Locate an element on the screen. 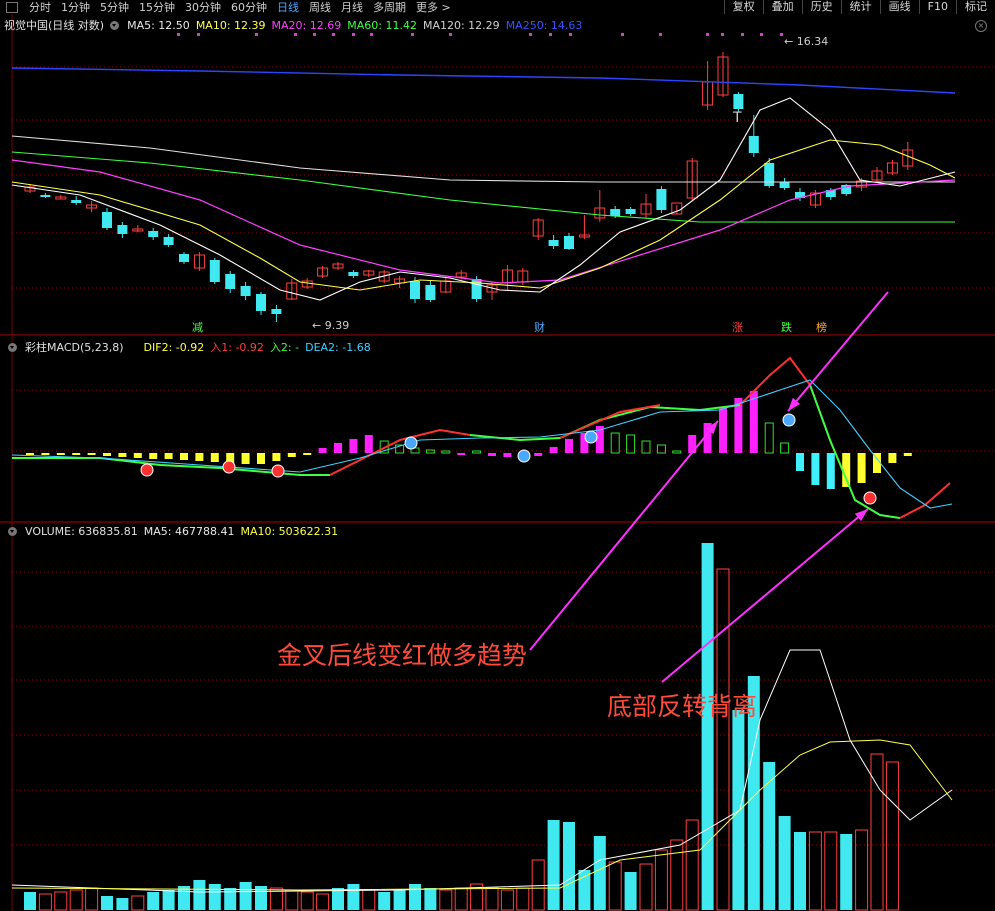 This screenshot has width=995, height=911. event-marker-label: 榜 is located at coordinates (821, 327).